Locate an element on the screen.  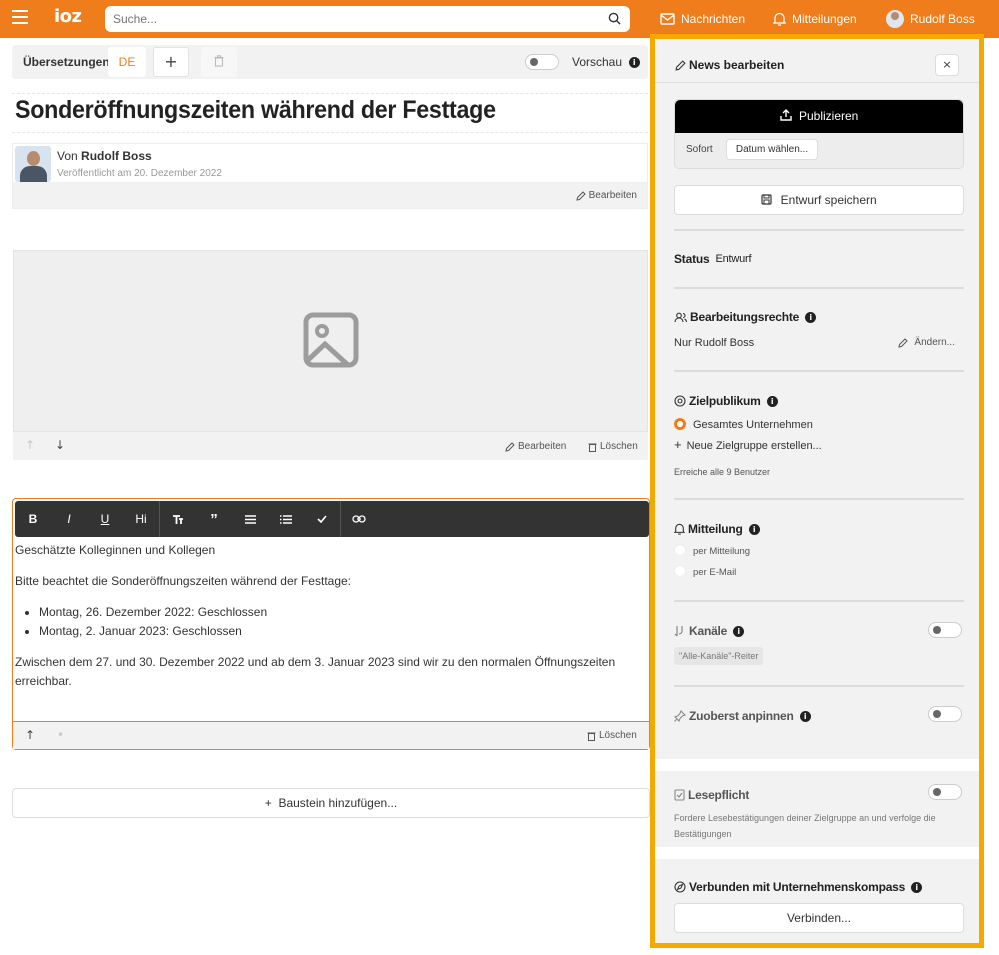
channels-icon is located at coordinates (678, 631).